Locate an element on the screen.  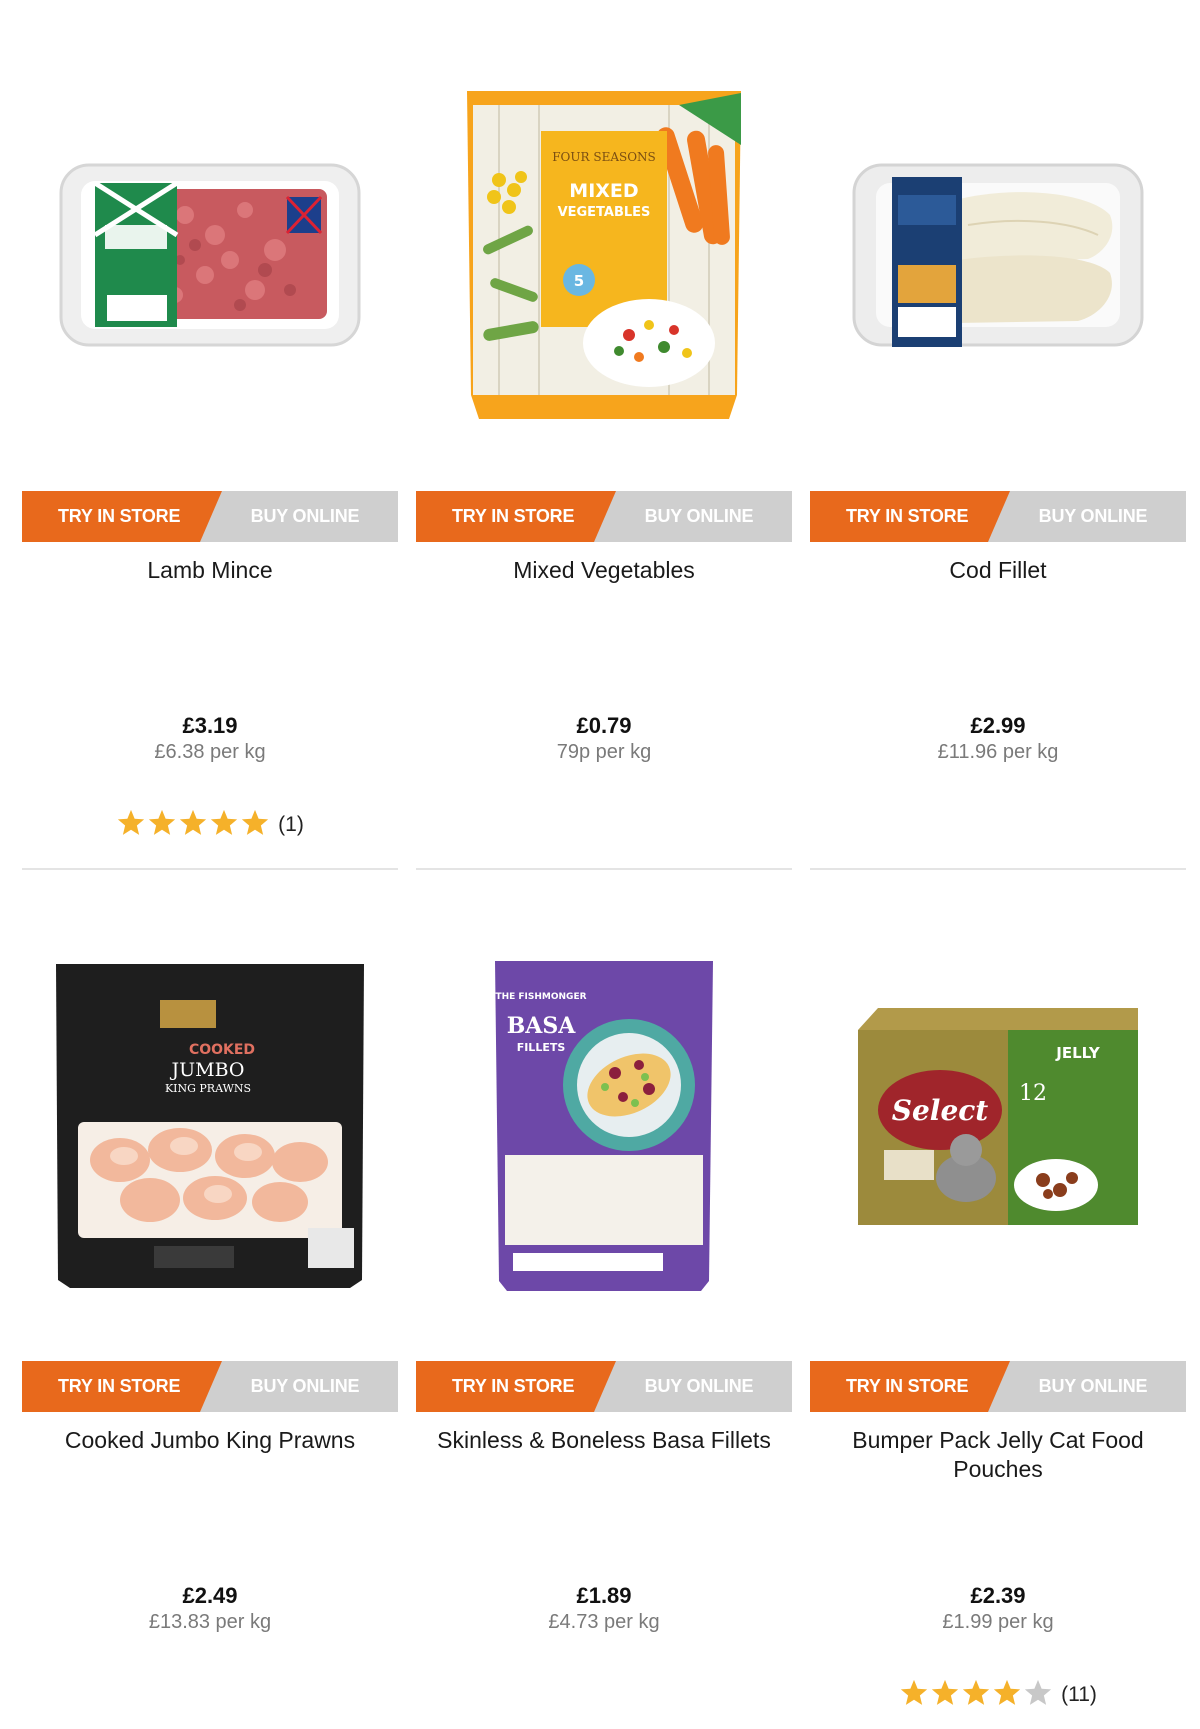
mixed-vegetables-bag-image: FOUR SEASONS MIXED VEGETABLES 5 is located at coordinates (604, 255).